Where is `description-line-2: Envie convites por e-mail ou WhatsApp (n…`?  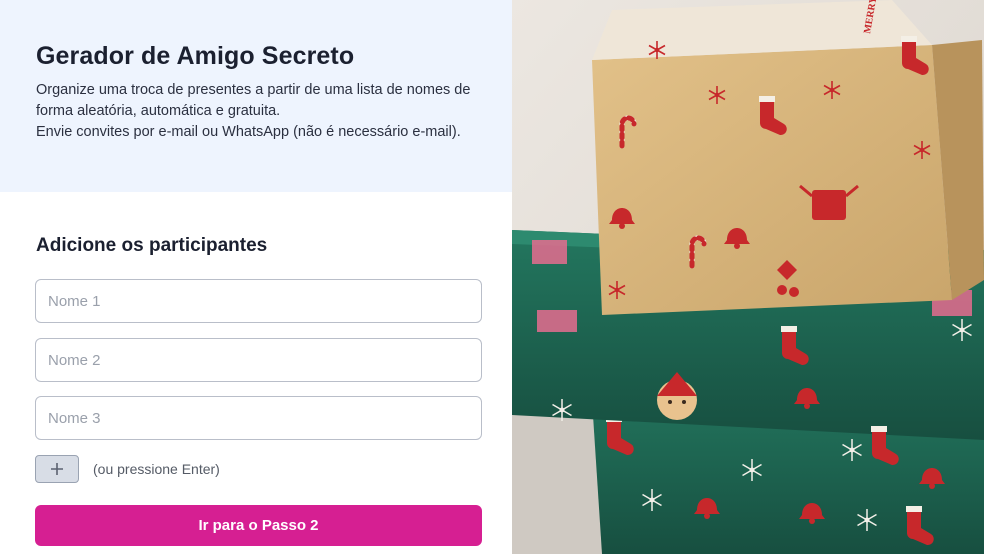 description-line-2: Envie convites por e-mail ou WhatsApp (n… is located at coordinates (248, 132).